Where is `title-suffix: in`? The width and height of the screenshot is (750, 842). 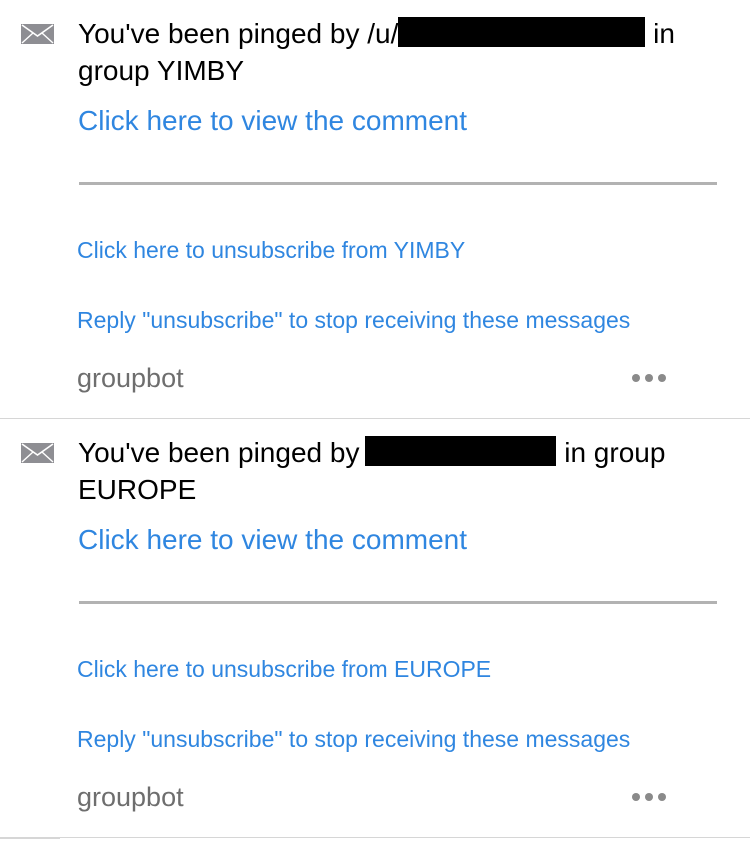 title-suffix: in is located at coordinates (664, 33).